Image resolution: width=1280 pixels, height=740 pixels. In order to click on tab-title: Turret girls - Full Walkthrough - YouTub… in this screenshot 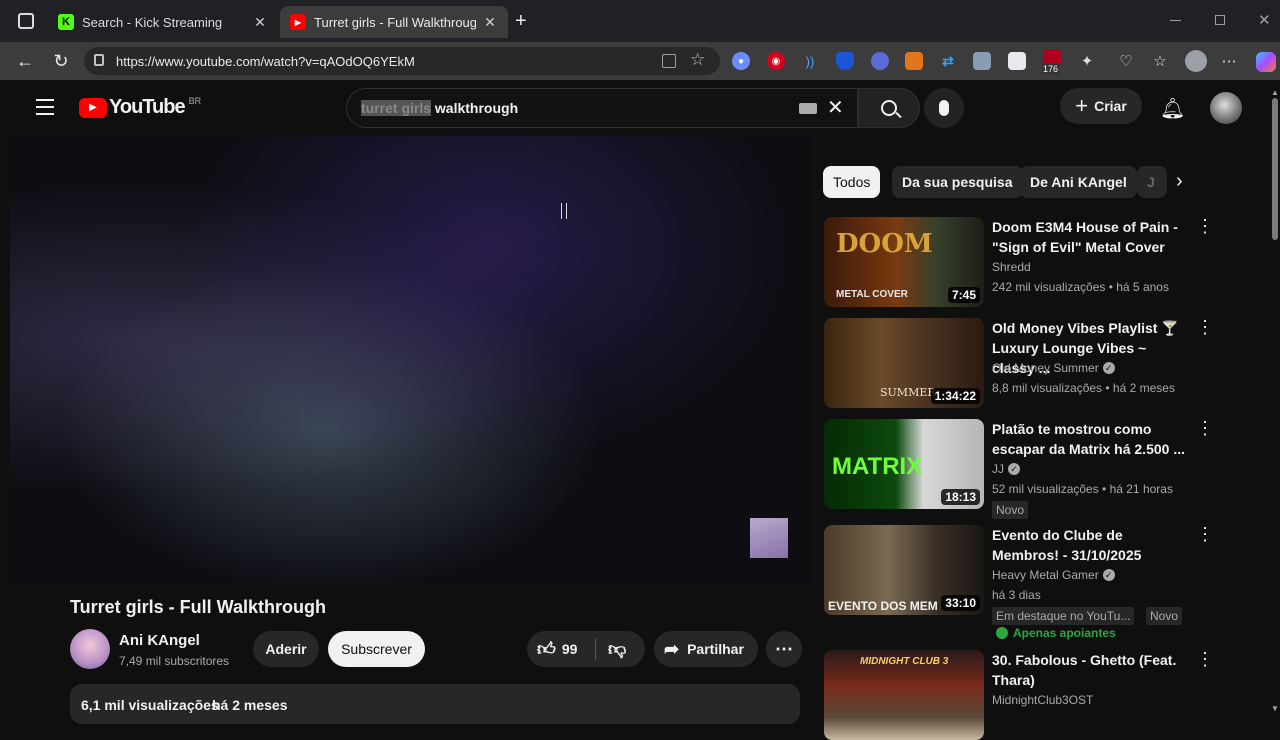, I will do `click(395, 22)`.